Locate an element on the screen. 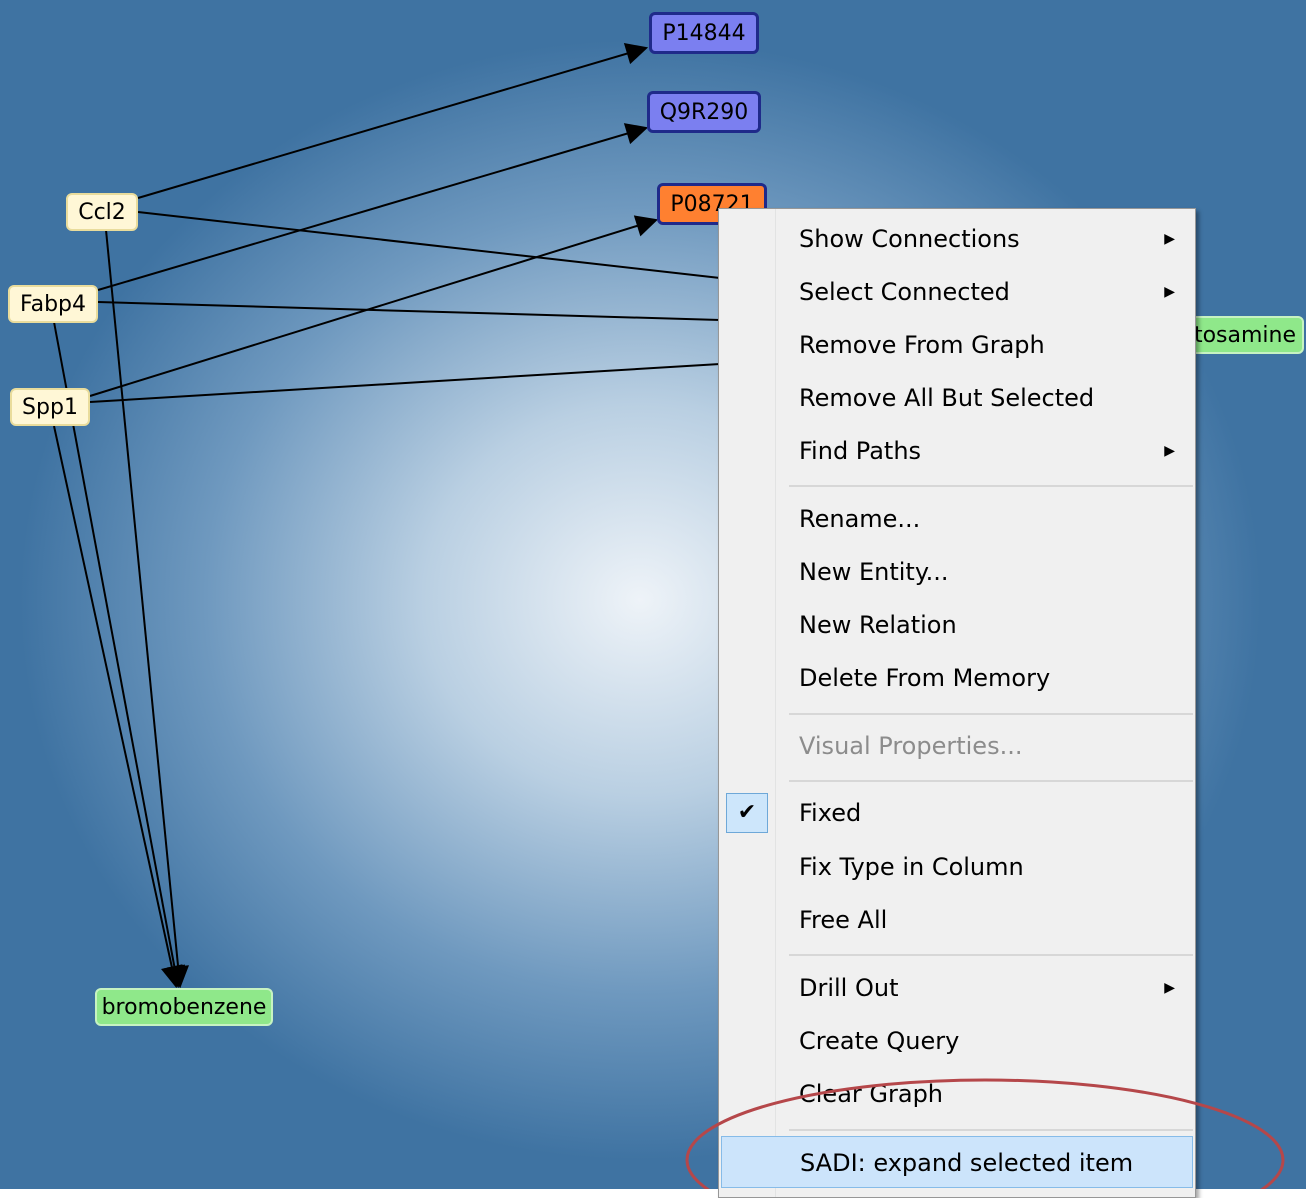 The image size is (1306, 1198). menu-item-remove-from-graph: Remove From Graph is located at coordinates (957, 345).